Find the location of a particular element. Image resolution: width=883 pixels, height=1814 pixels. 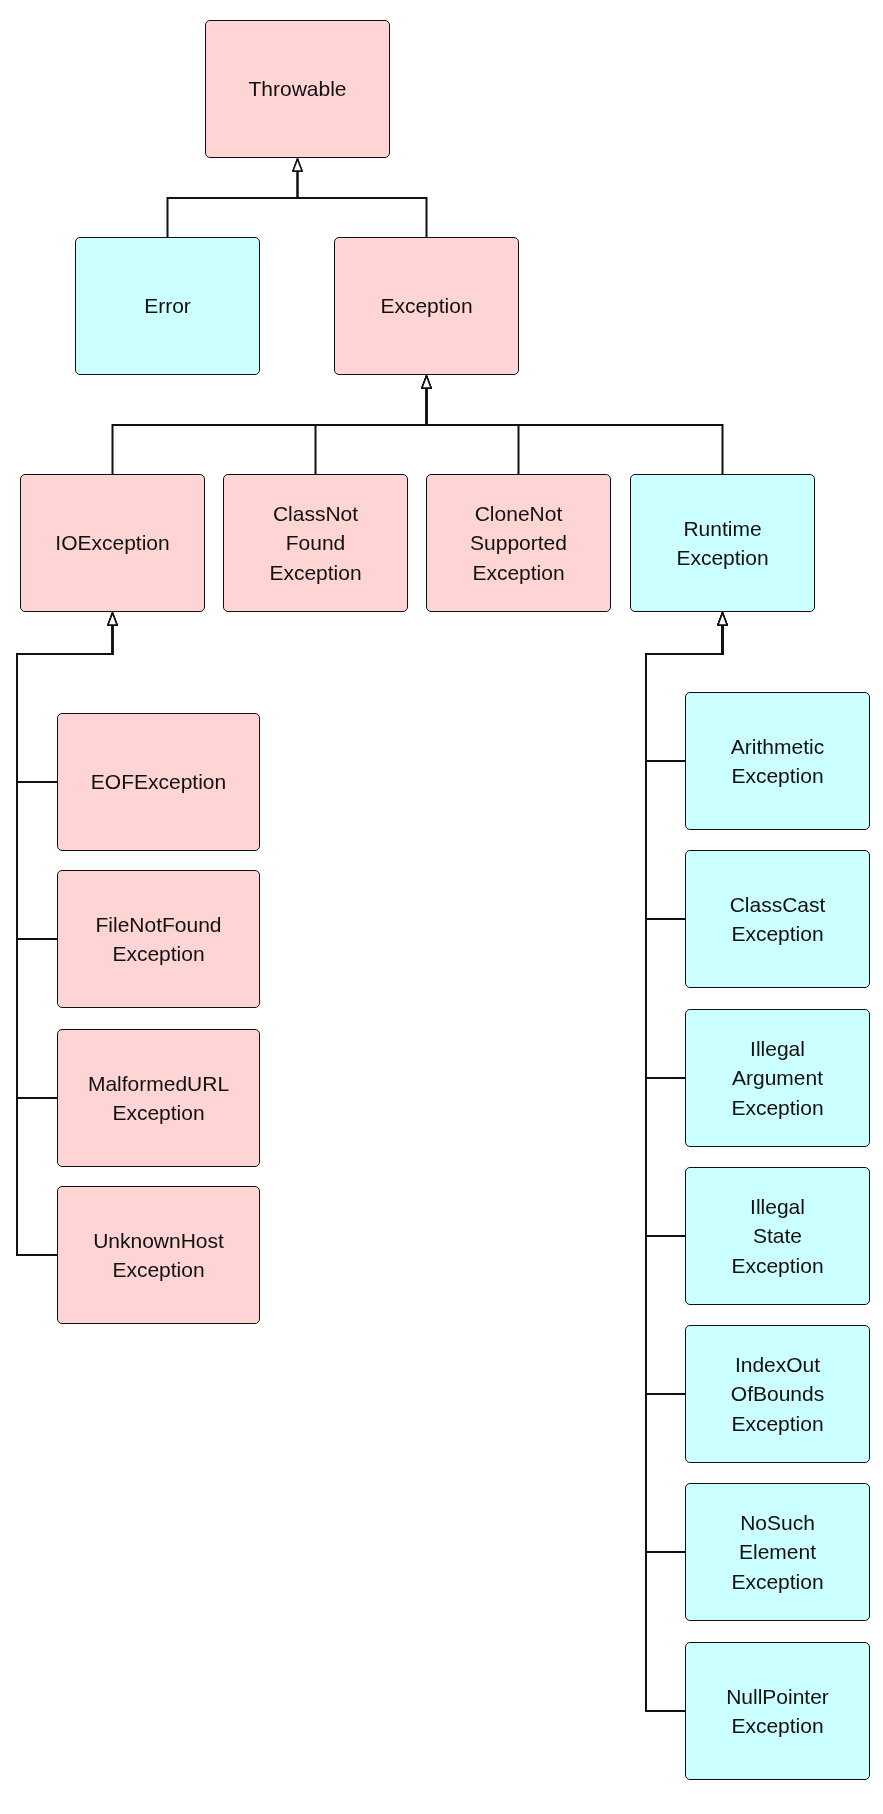

class-node: NullPointer Exception is located at coordinates (777, 1711).